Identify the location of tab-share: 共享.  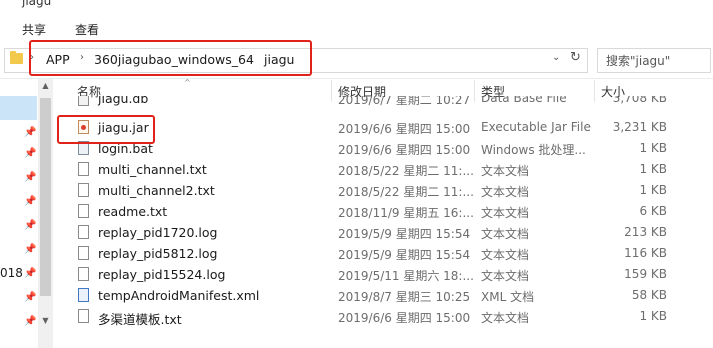
(34, 29).